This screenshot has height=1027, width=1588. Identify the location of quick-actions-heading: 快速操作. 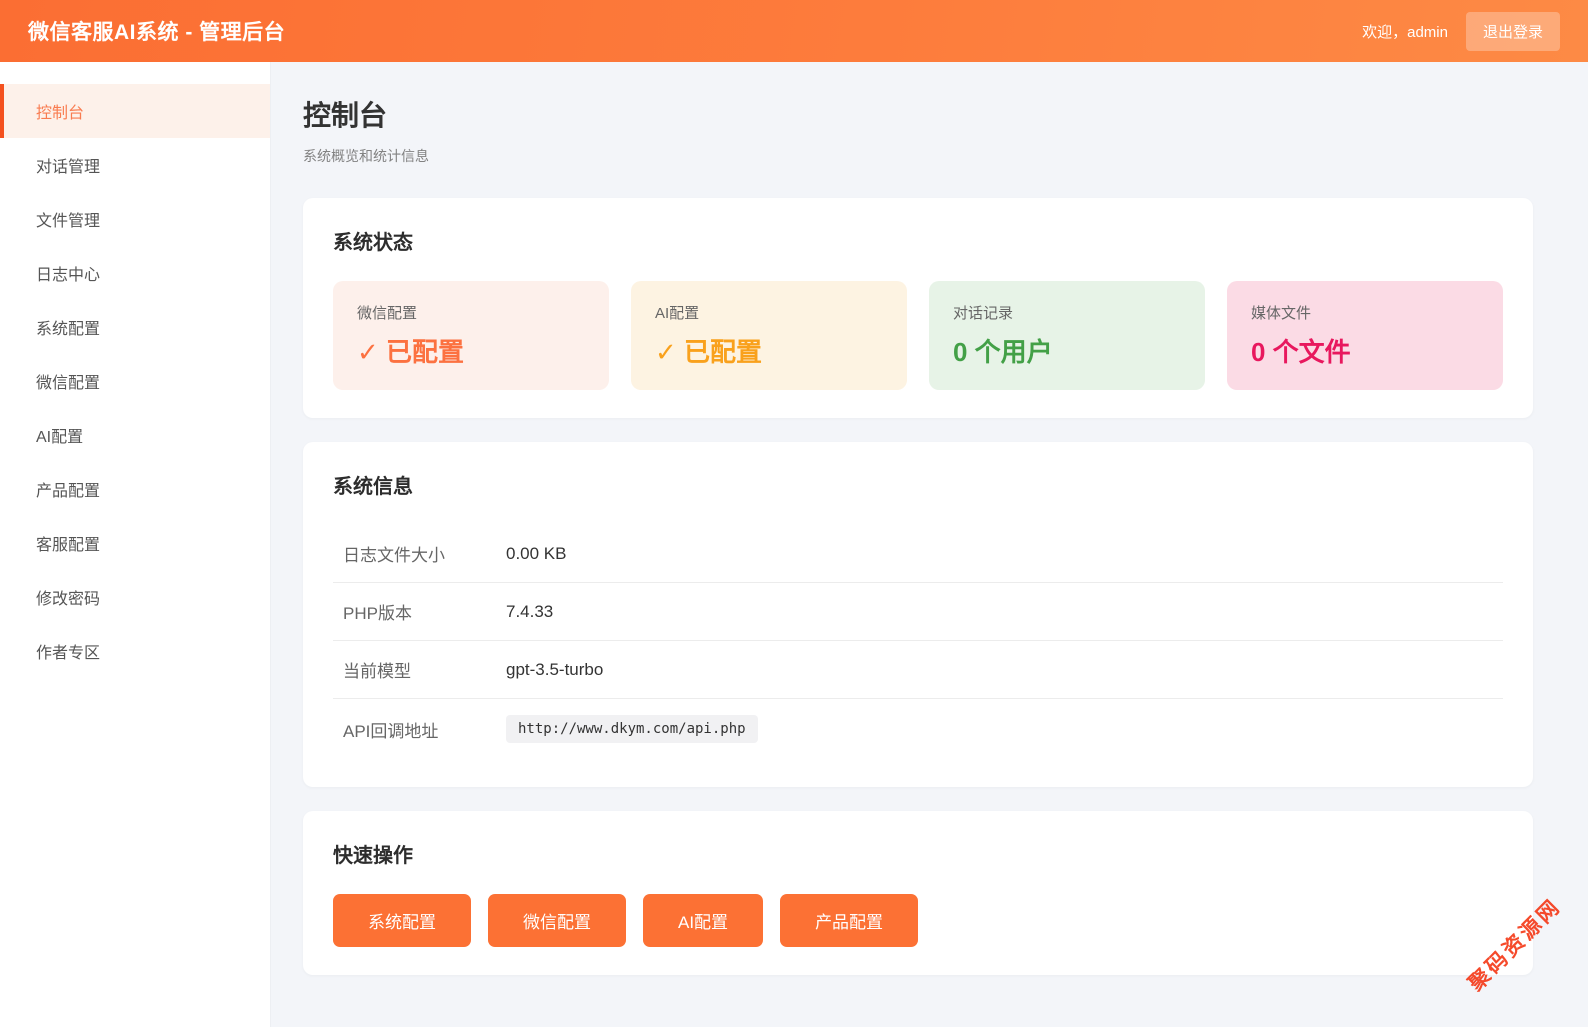
(373, 856).